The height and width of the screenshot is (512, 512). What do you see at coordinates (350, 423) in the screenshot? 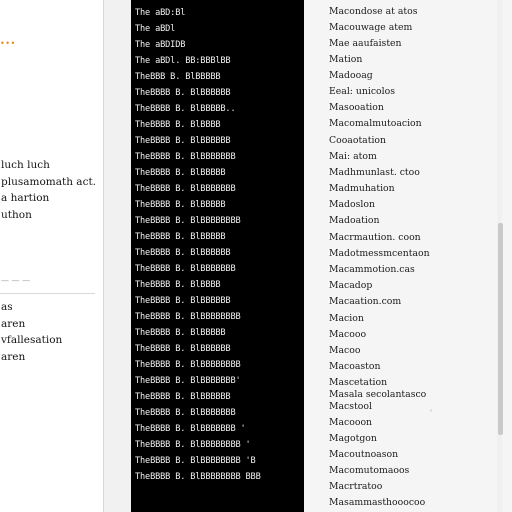
I see `list-item: Macooon` at bounding box center [350, 423].